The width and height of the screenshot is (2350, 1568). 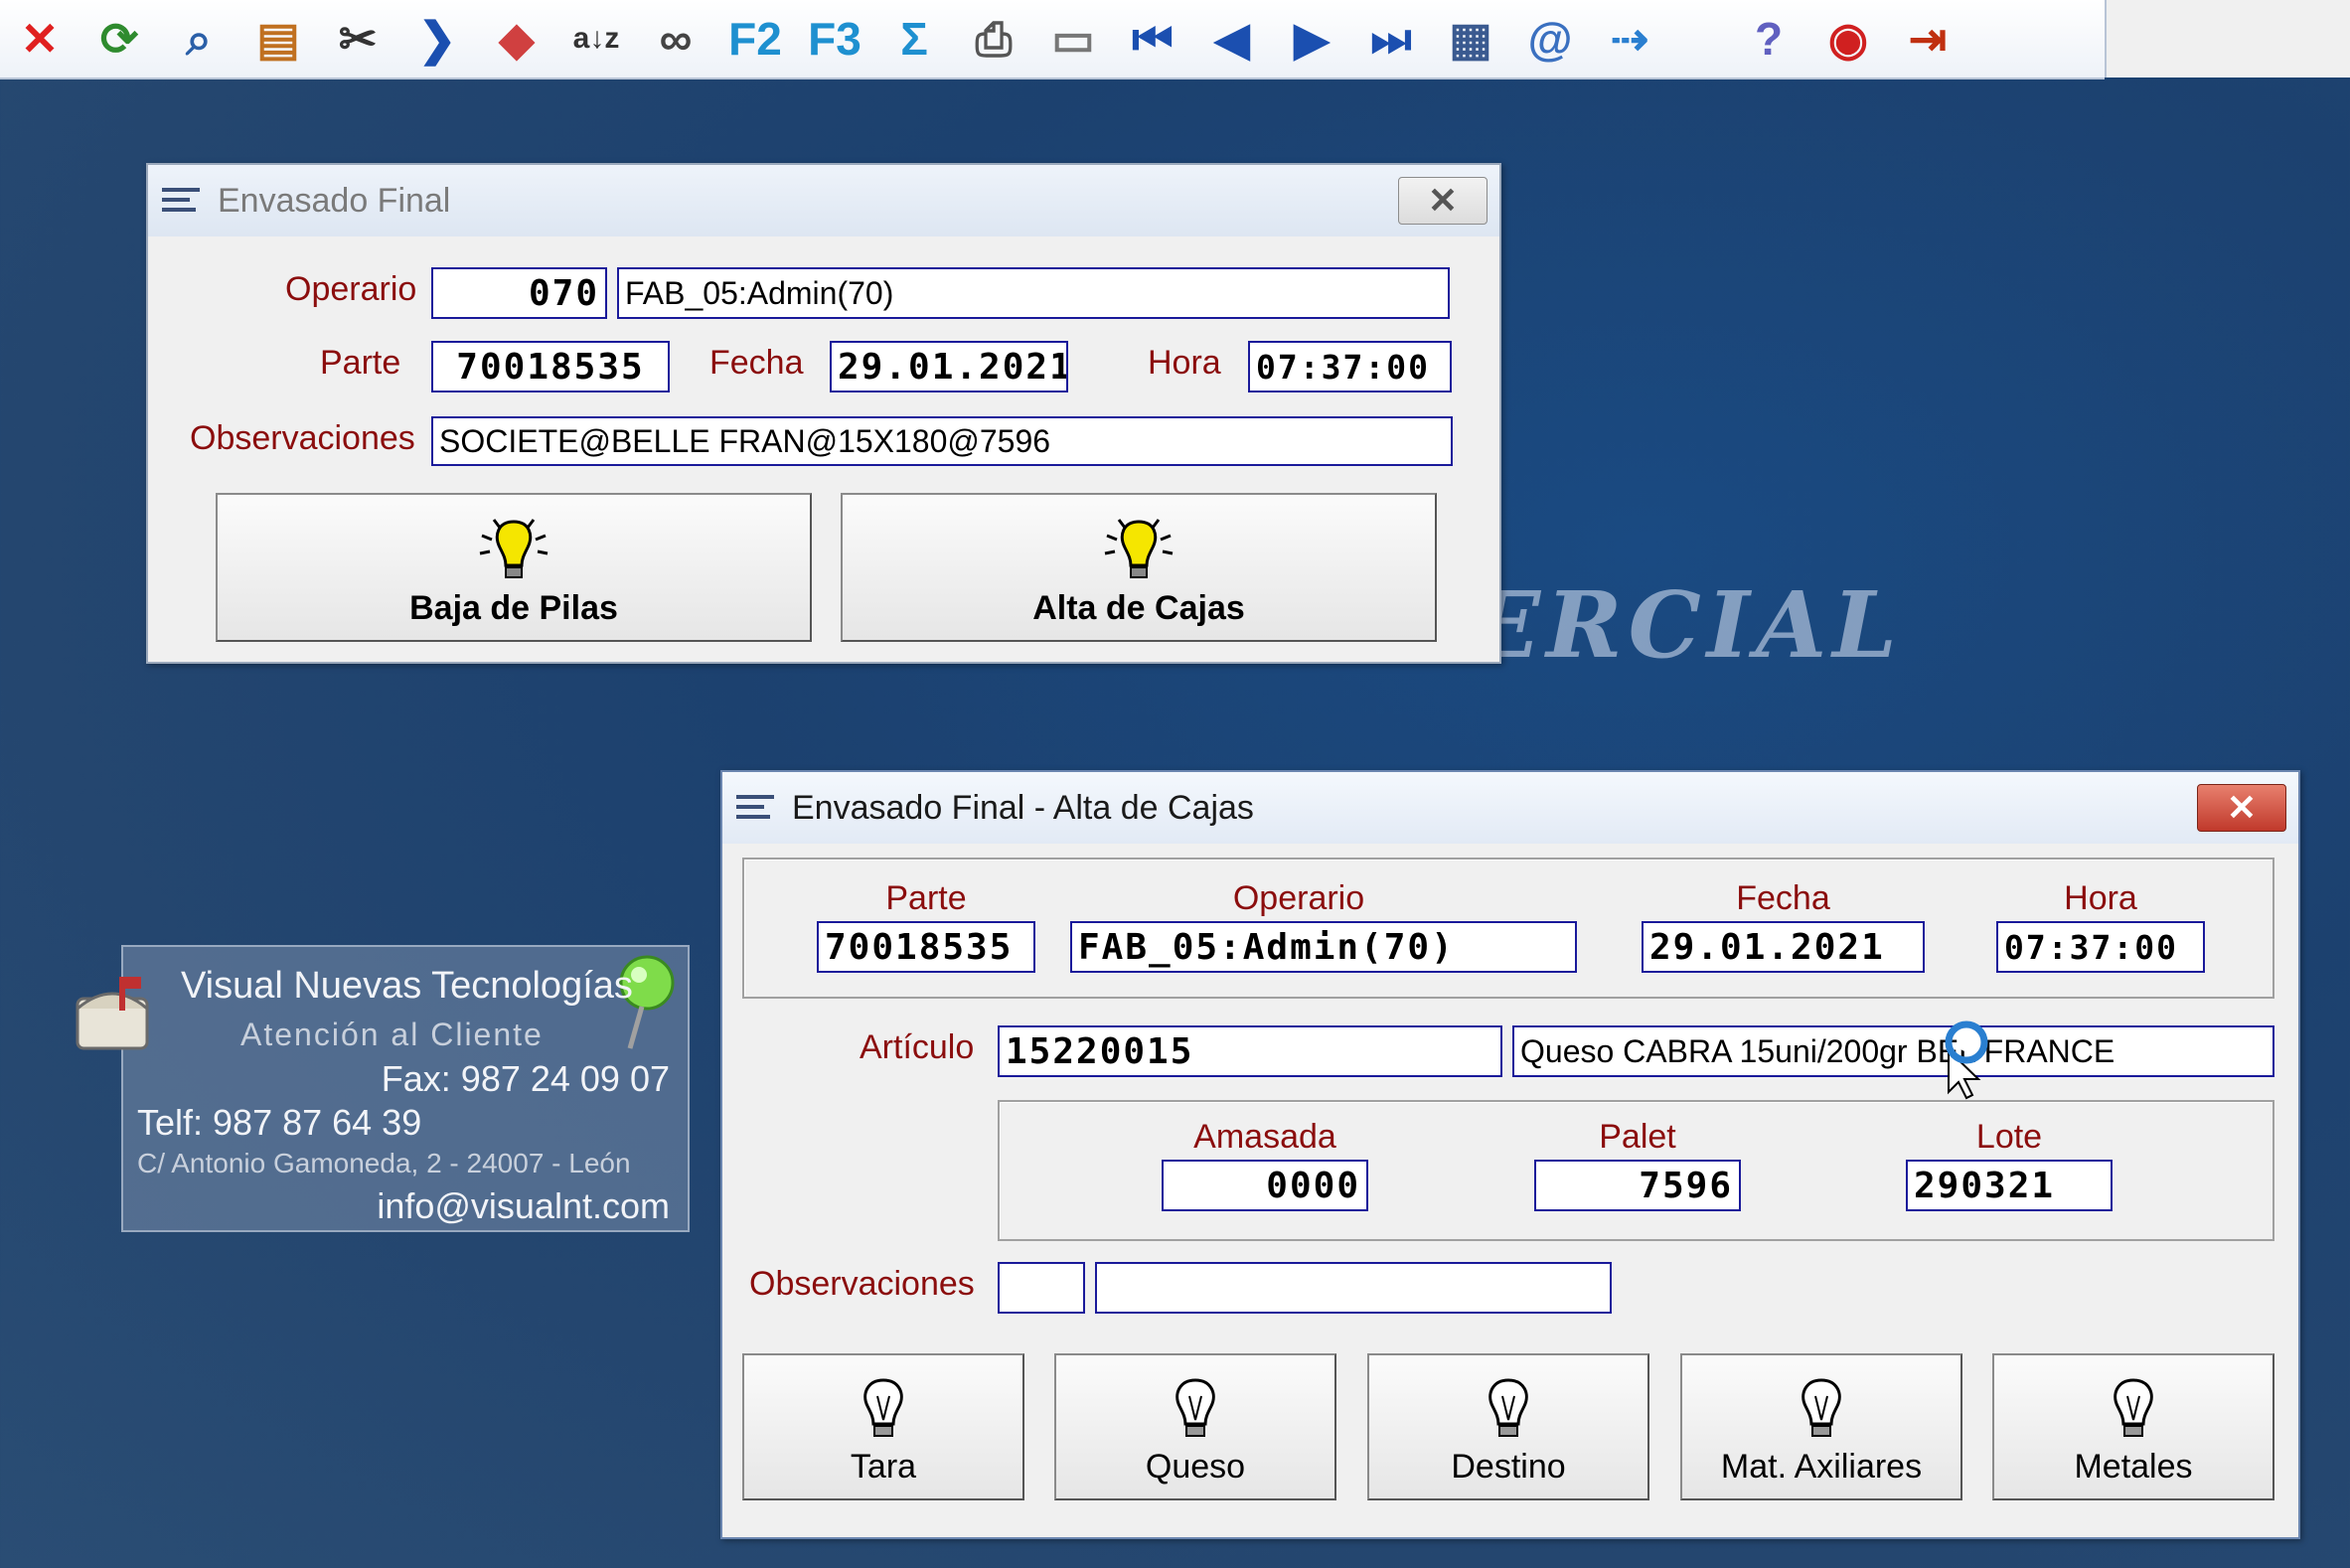 I want to click on window-title: Envasado Final, so click(x=334, y=201).